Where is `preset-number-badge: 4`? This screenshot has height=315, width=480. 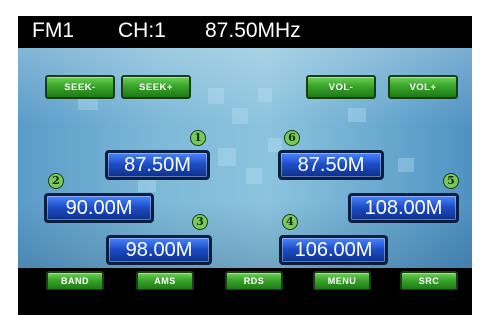 preset-number-badge: 4 is located at coordinates (290, 222).